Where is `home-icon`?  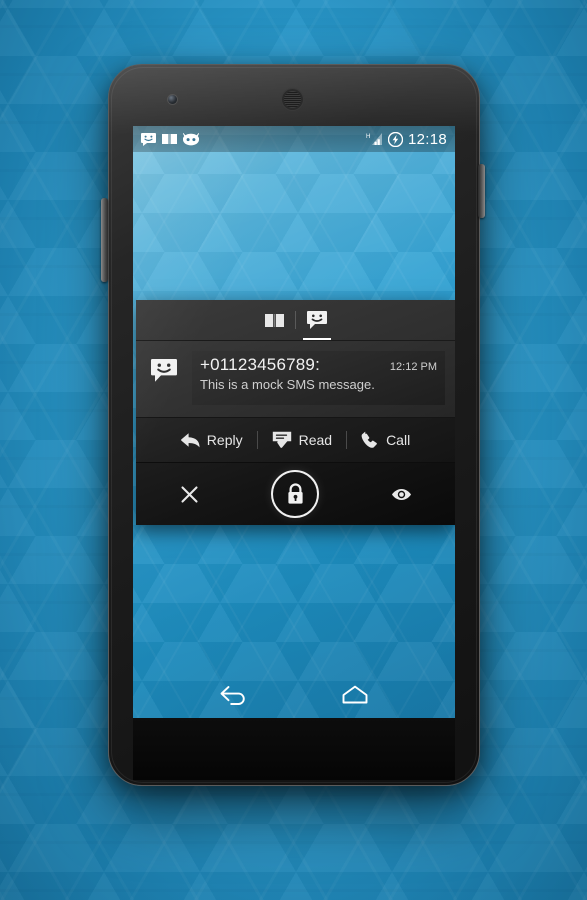 home-icon is located at coordinates (355, 695).